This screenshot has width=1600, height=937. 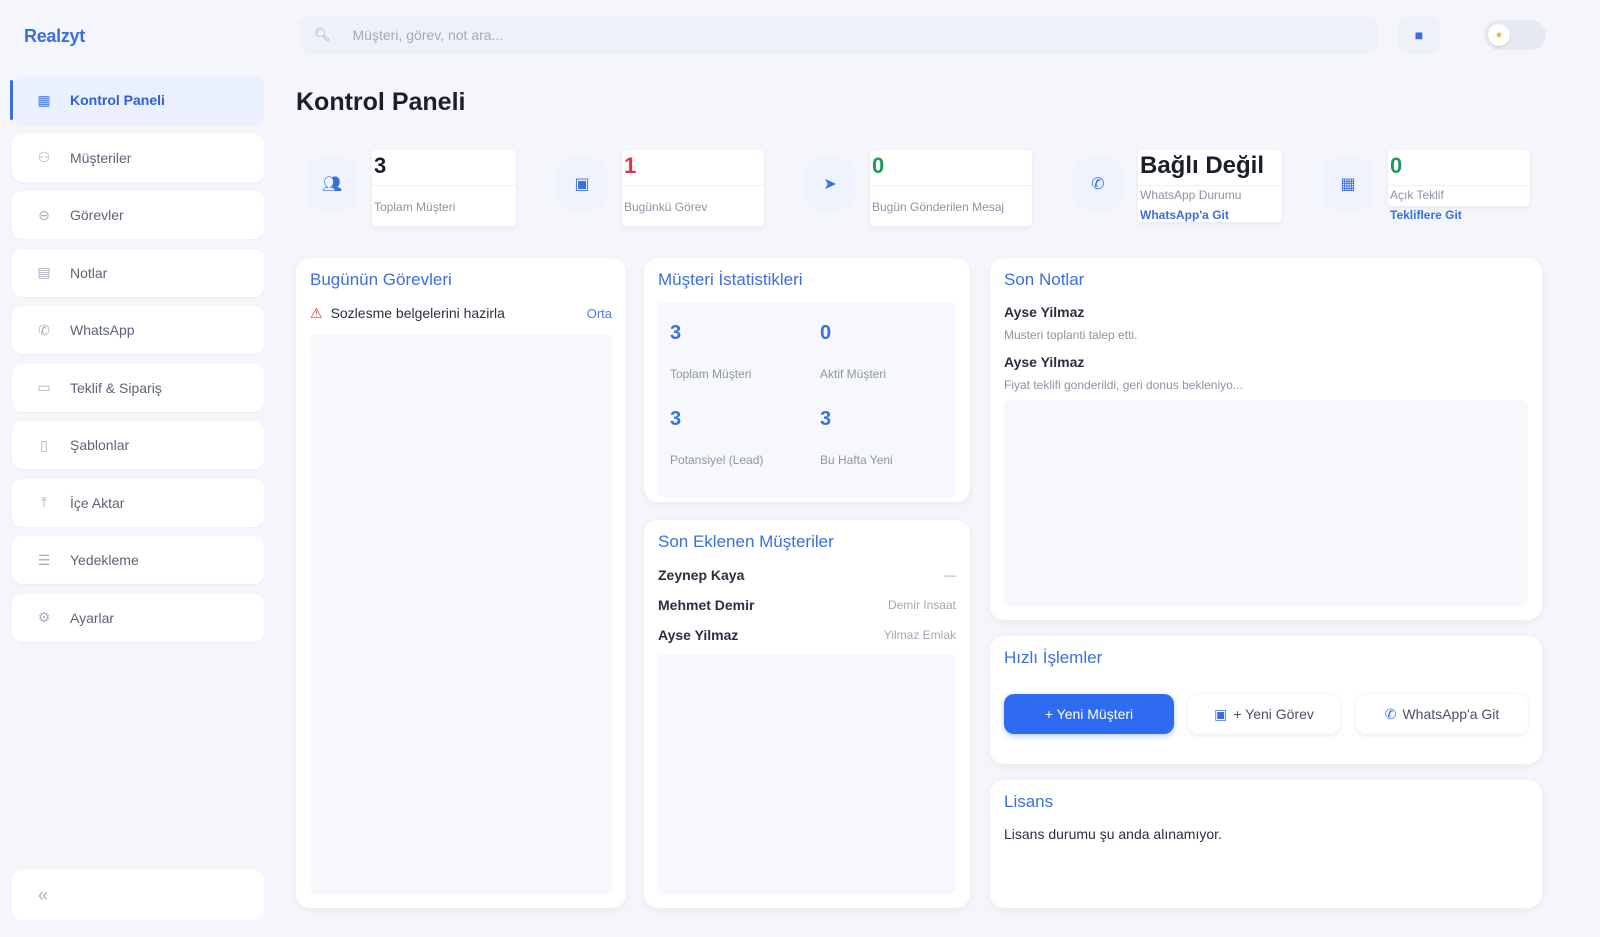 I want to click on check-circle-icon: ⊖, so click(x=44, y=214).